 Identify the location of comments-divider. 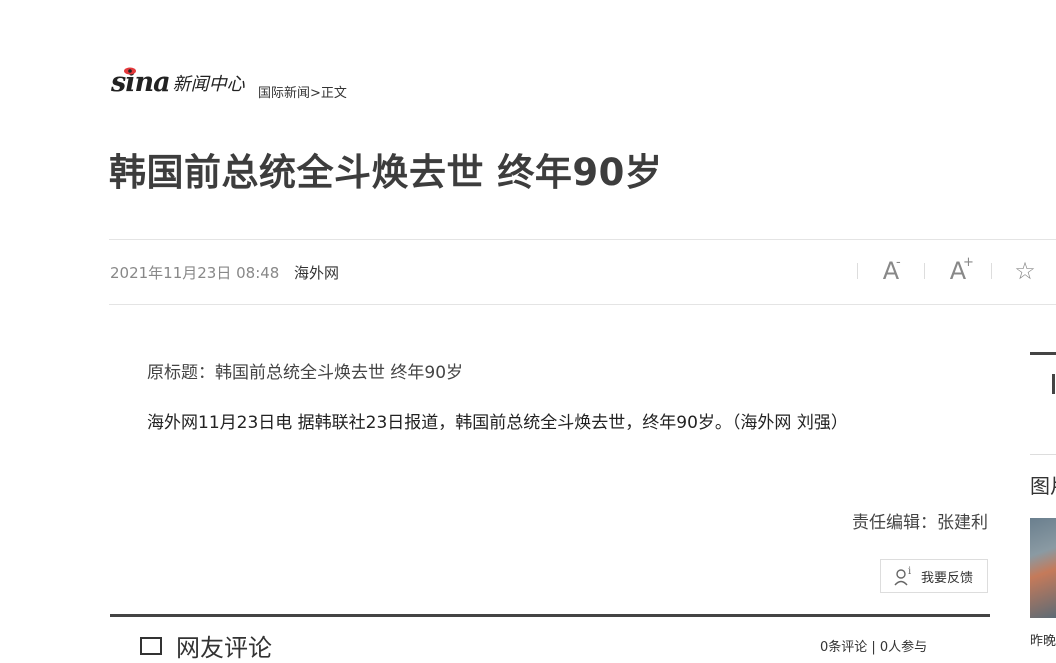
(550, 615).